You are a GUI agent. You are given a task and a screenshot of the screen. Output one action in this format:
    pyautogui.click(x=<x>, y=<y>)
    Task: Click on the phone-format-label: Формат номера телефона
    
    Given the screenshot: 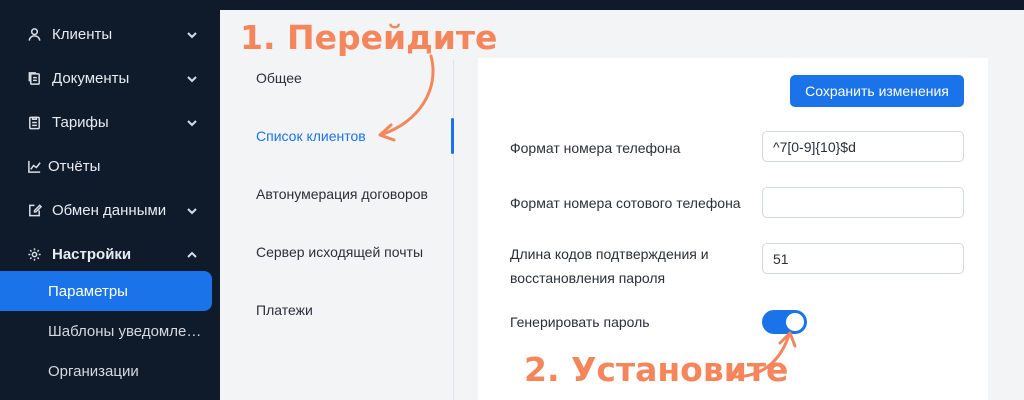 What is the action you would take?
    pyautogui.click(x=595, y=148)
    